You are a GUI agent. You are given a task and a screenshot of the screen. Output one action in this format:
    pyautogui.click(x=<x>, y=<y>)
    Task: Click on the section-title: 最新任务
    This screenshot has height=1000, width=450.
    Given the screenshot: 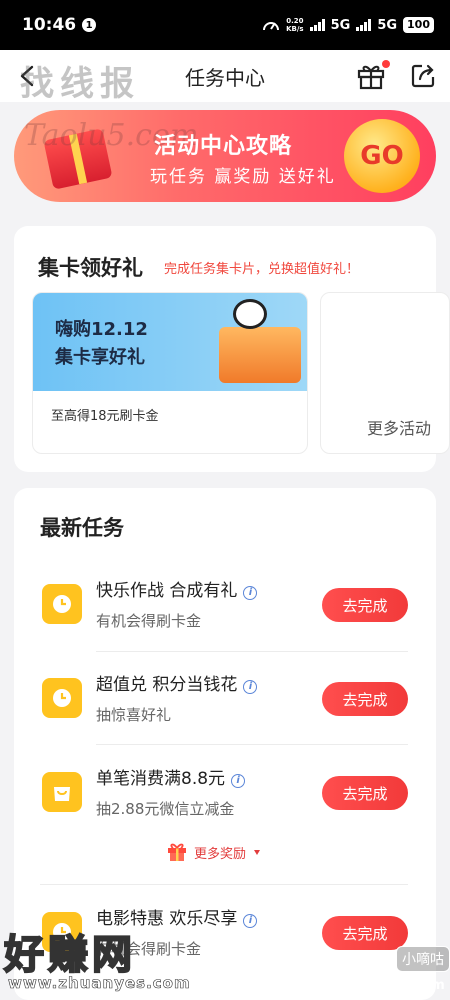 What is the action you would take?
    pyautogui.click(x=82, y=528)
    